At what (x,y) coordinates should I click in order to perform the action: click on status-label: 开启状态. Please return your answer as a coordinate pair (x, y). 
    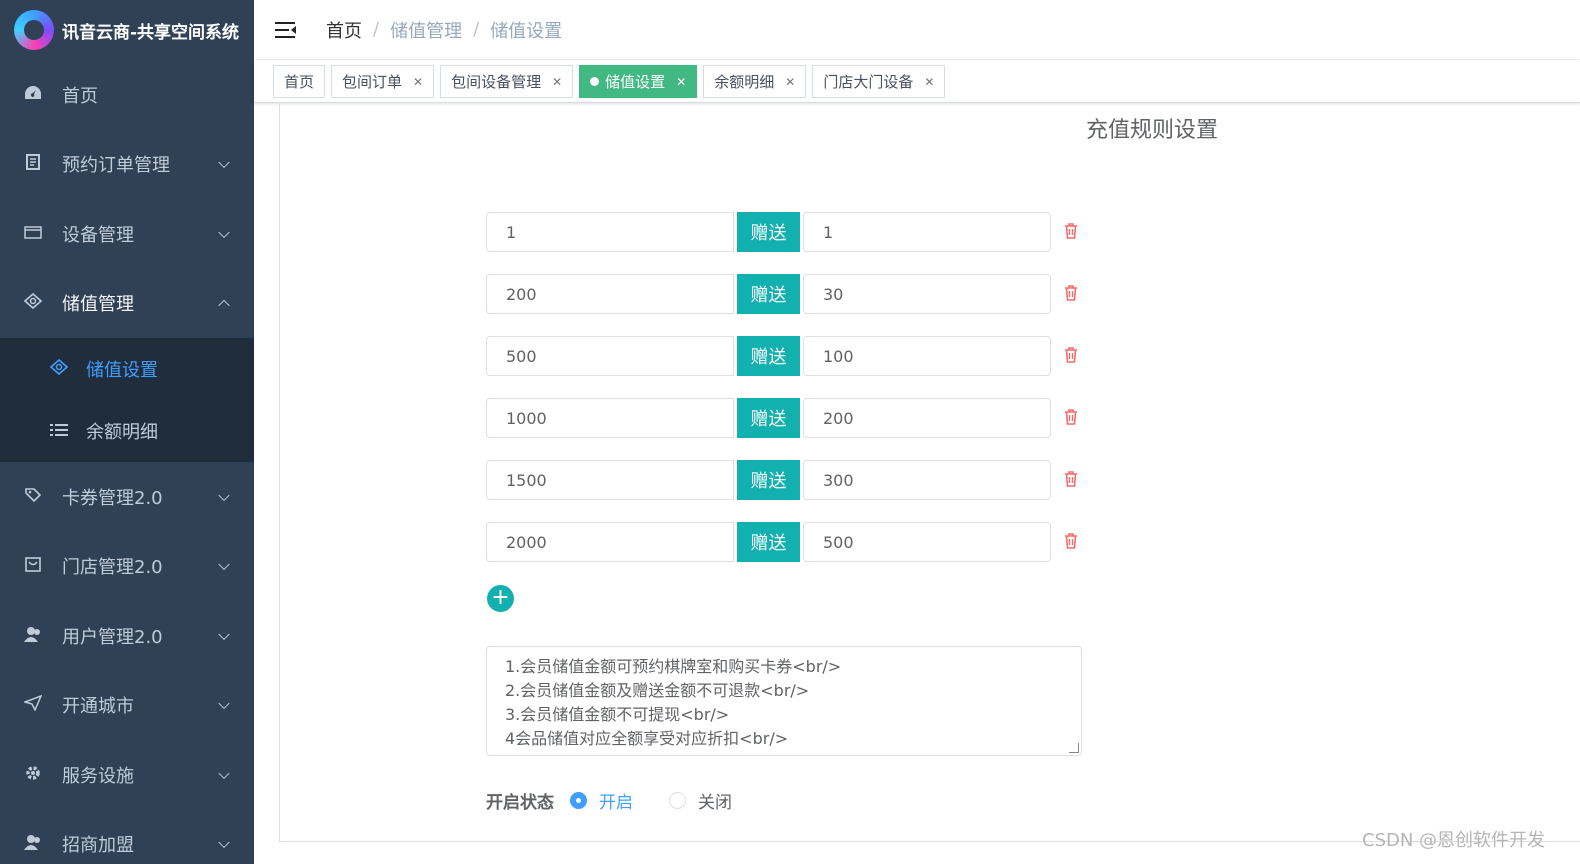
    Looking at the image, I should click on (520, 803).